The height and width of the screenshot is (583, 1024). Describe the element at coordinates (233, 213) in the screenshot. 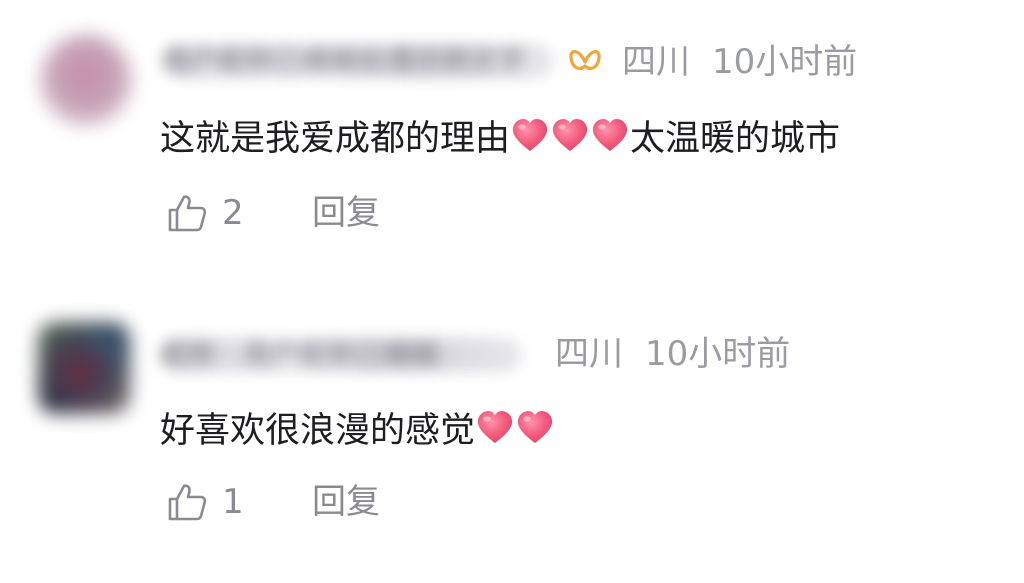

I see `like-count: 2` at that location.